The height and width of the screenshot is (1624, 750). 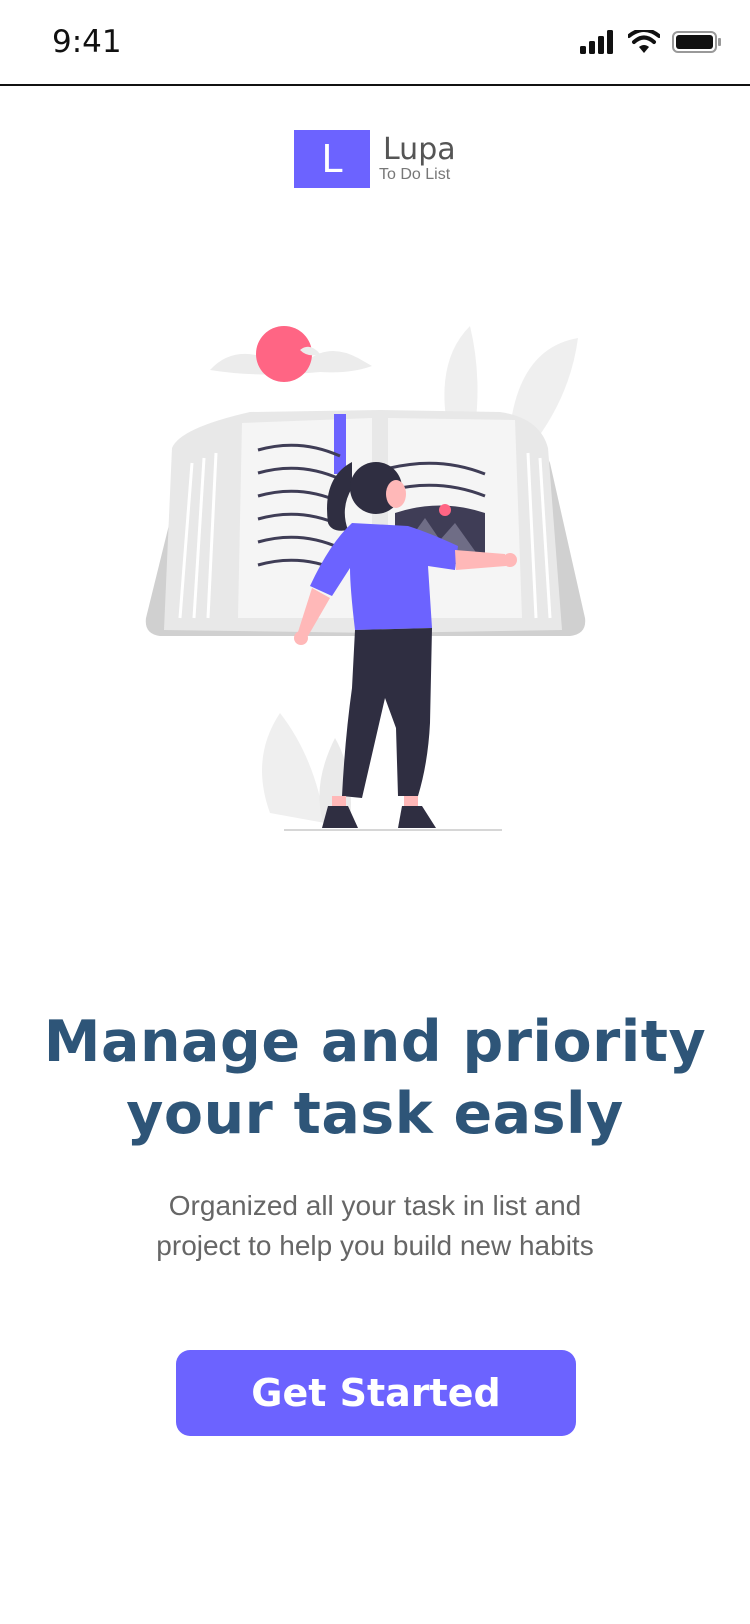 I want to click on subtitle-line-2: project to help you build new habits, so click(x=375, y=1245).